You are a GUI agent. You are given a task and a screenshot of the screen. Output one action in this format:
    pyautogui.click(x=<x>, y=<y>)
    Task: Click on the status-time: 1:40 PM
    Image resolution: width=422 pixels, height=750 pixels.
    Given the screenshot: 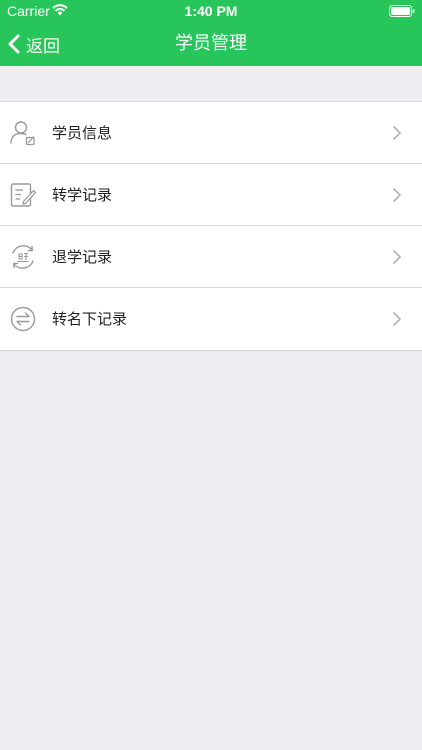 What is the action you would take?
    pyautogui.click(x=211, y=11)
    